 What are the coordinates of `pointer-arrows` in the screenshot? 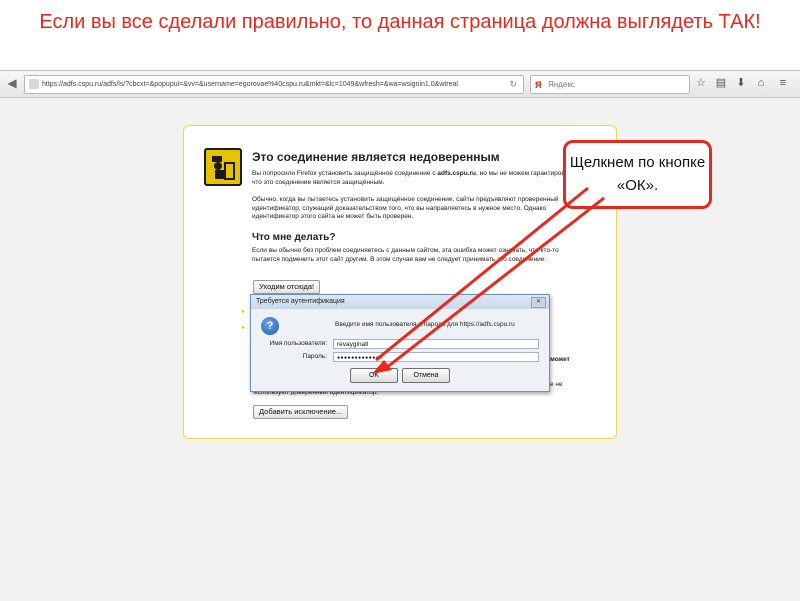 It's located at (488, 280).